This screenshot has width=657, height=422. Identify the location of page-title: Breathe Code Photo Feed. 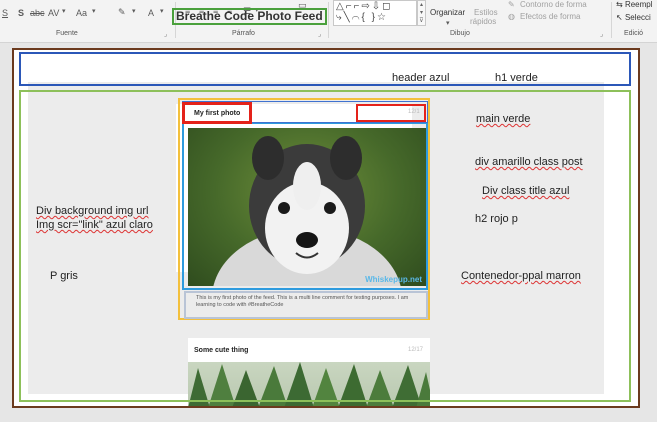
(249, 16).